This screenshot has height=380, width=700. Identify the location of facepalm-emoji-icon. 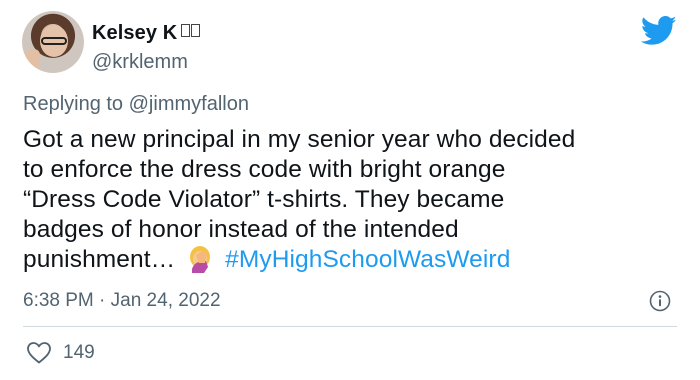
(200, 259).